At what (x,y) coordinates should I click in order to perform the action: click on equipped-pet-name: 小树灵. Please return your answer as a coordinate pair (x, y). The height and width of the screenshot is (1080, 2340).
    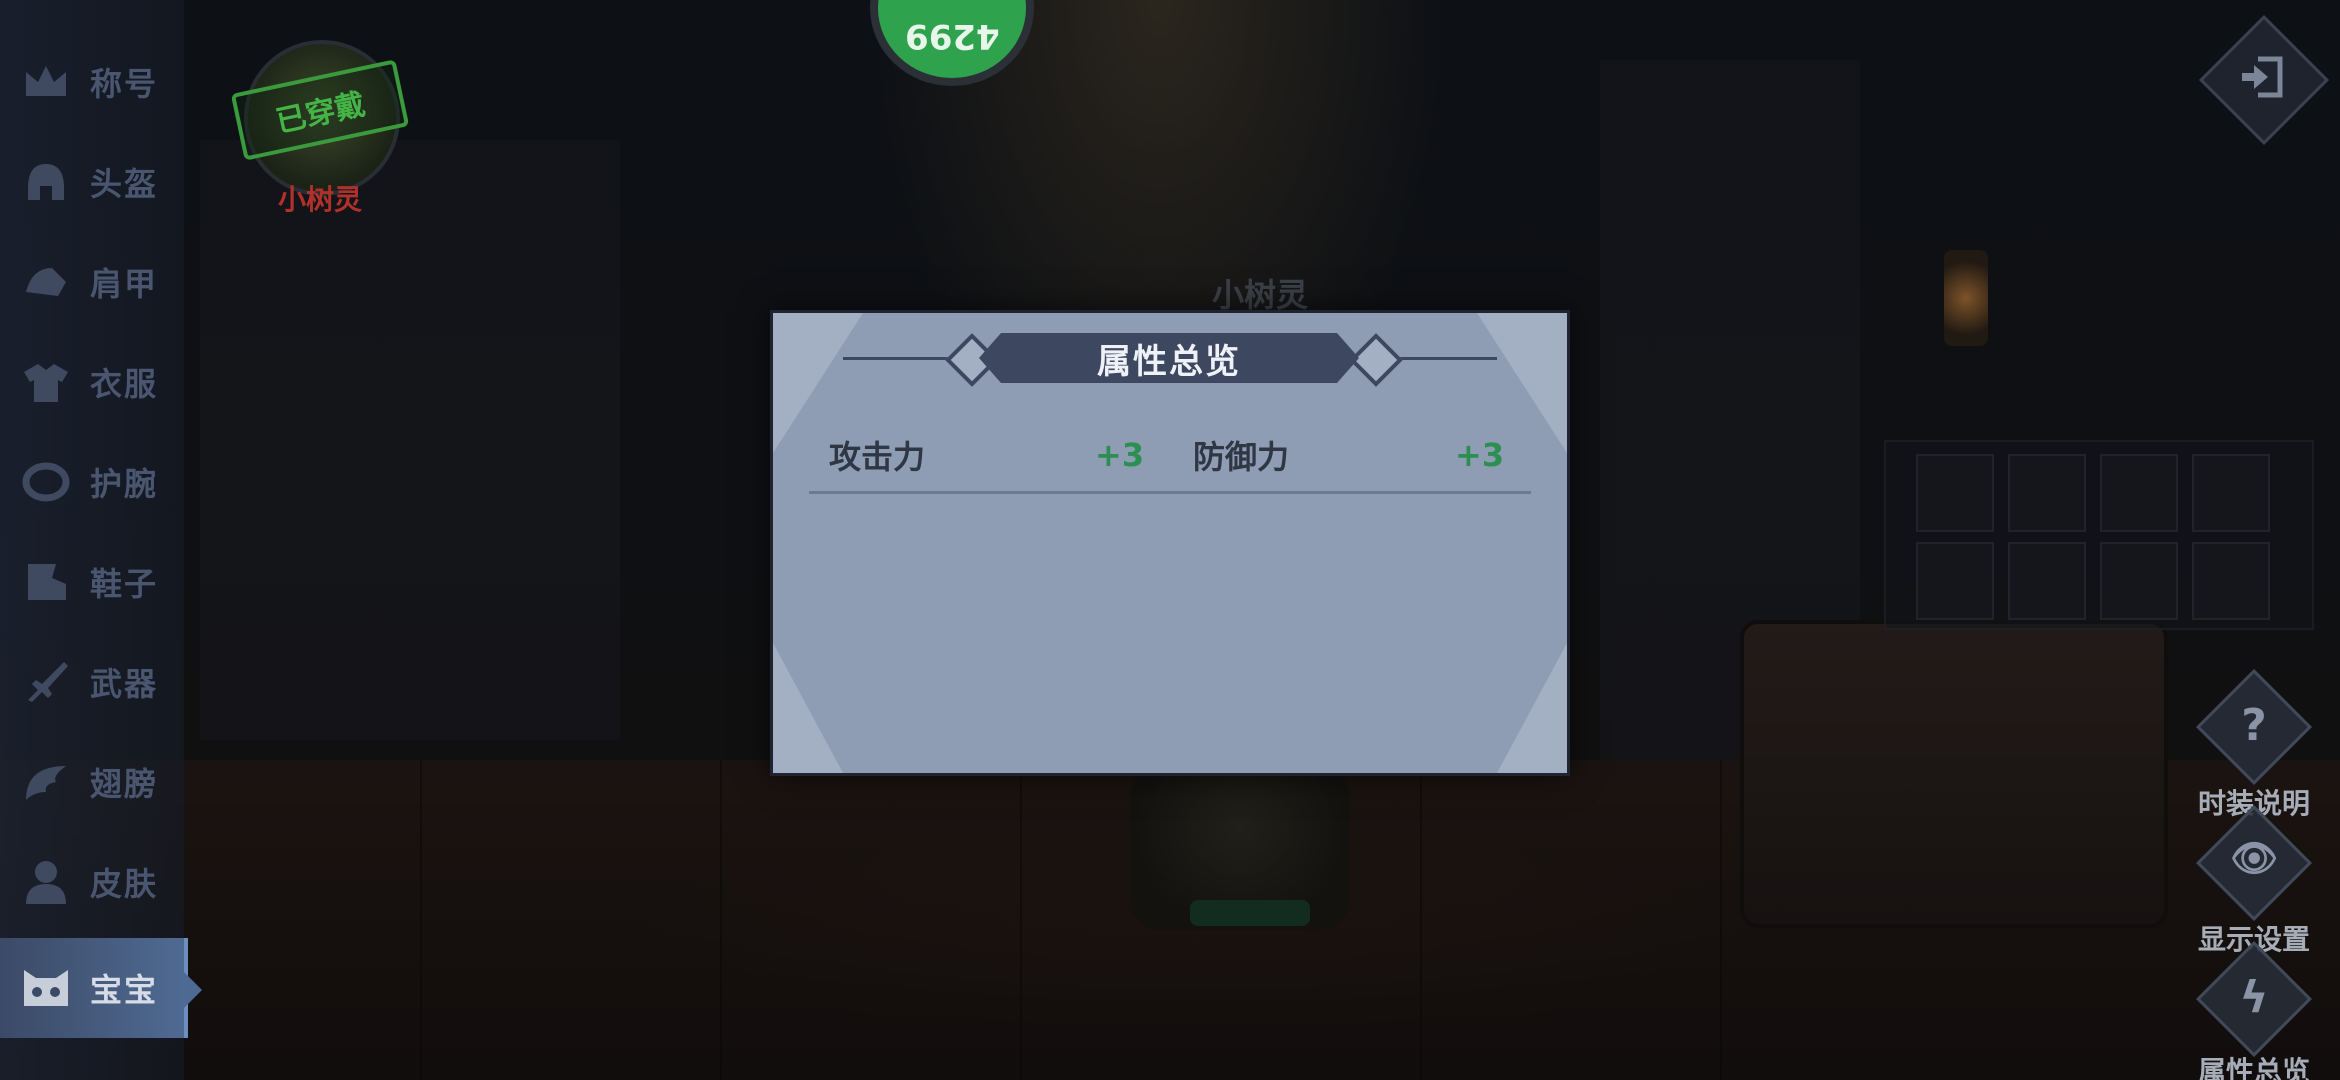
    Looking at the image, I should click on (319, 199).